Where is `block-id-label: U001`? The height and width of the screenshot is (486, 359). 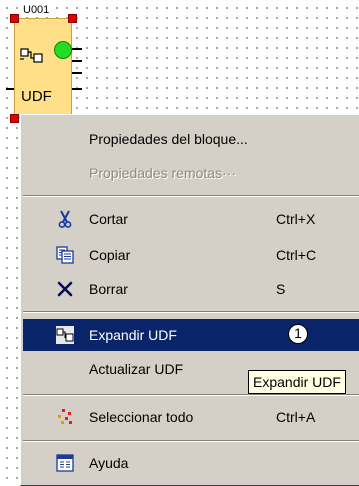
block-id-label: U001 is located at coordinates (36, 10).